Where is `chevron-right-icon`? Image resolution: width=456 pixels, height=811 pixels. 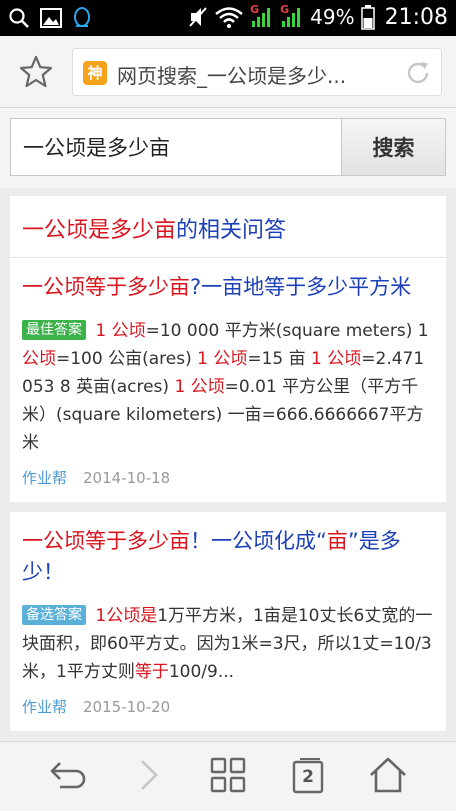 chevron-right-icon is located at coordinates (148, 777).